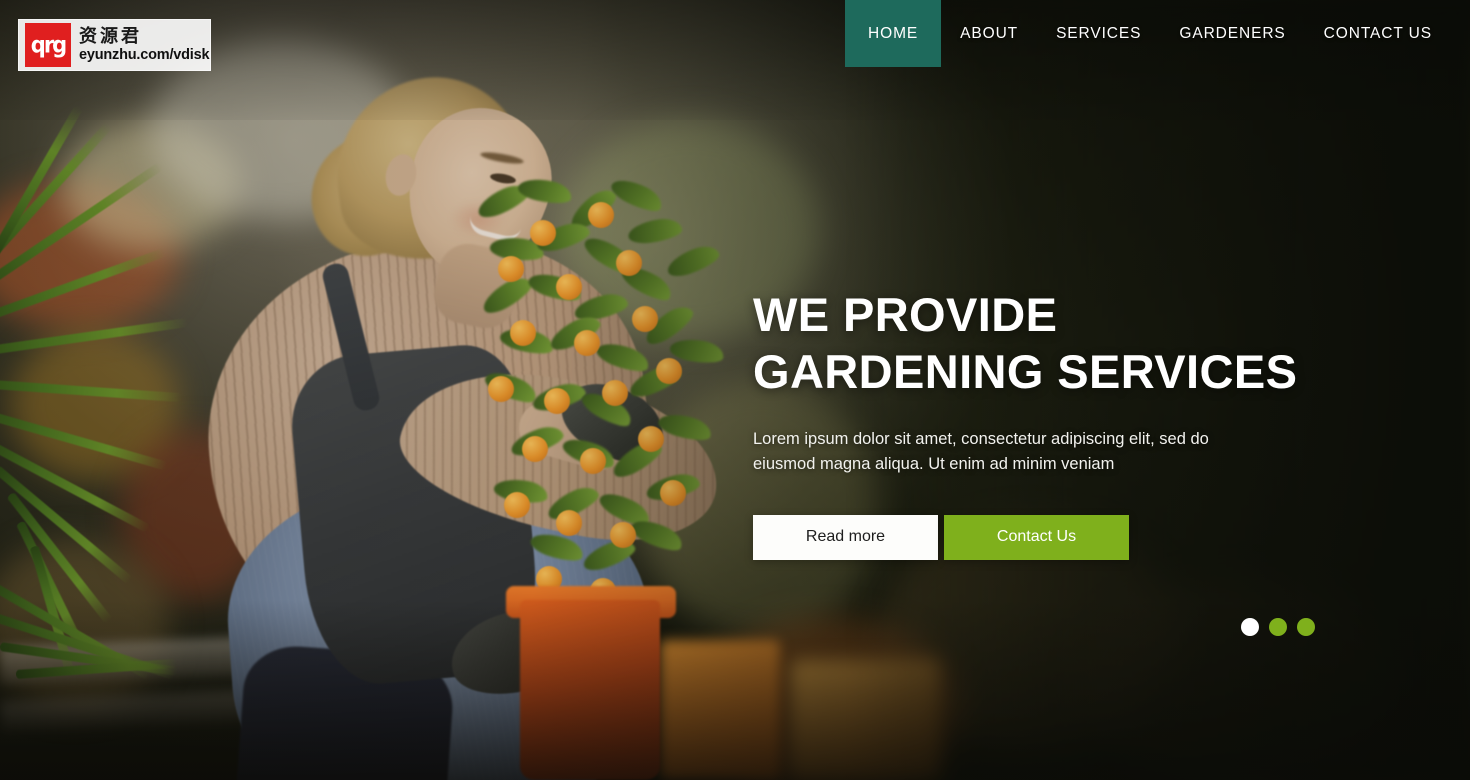 This screenshot has height=780, width=1470. I want to click on nav-item-about: ABOUT, so click(989, 33).